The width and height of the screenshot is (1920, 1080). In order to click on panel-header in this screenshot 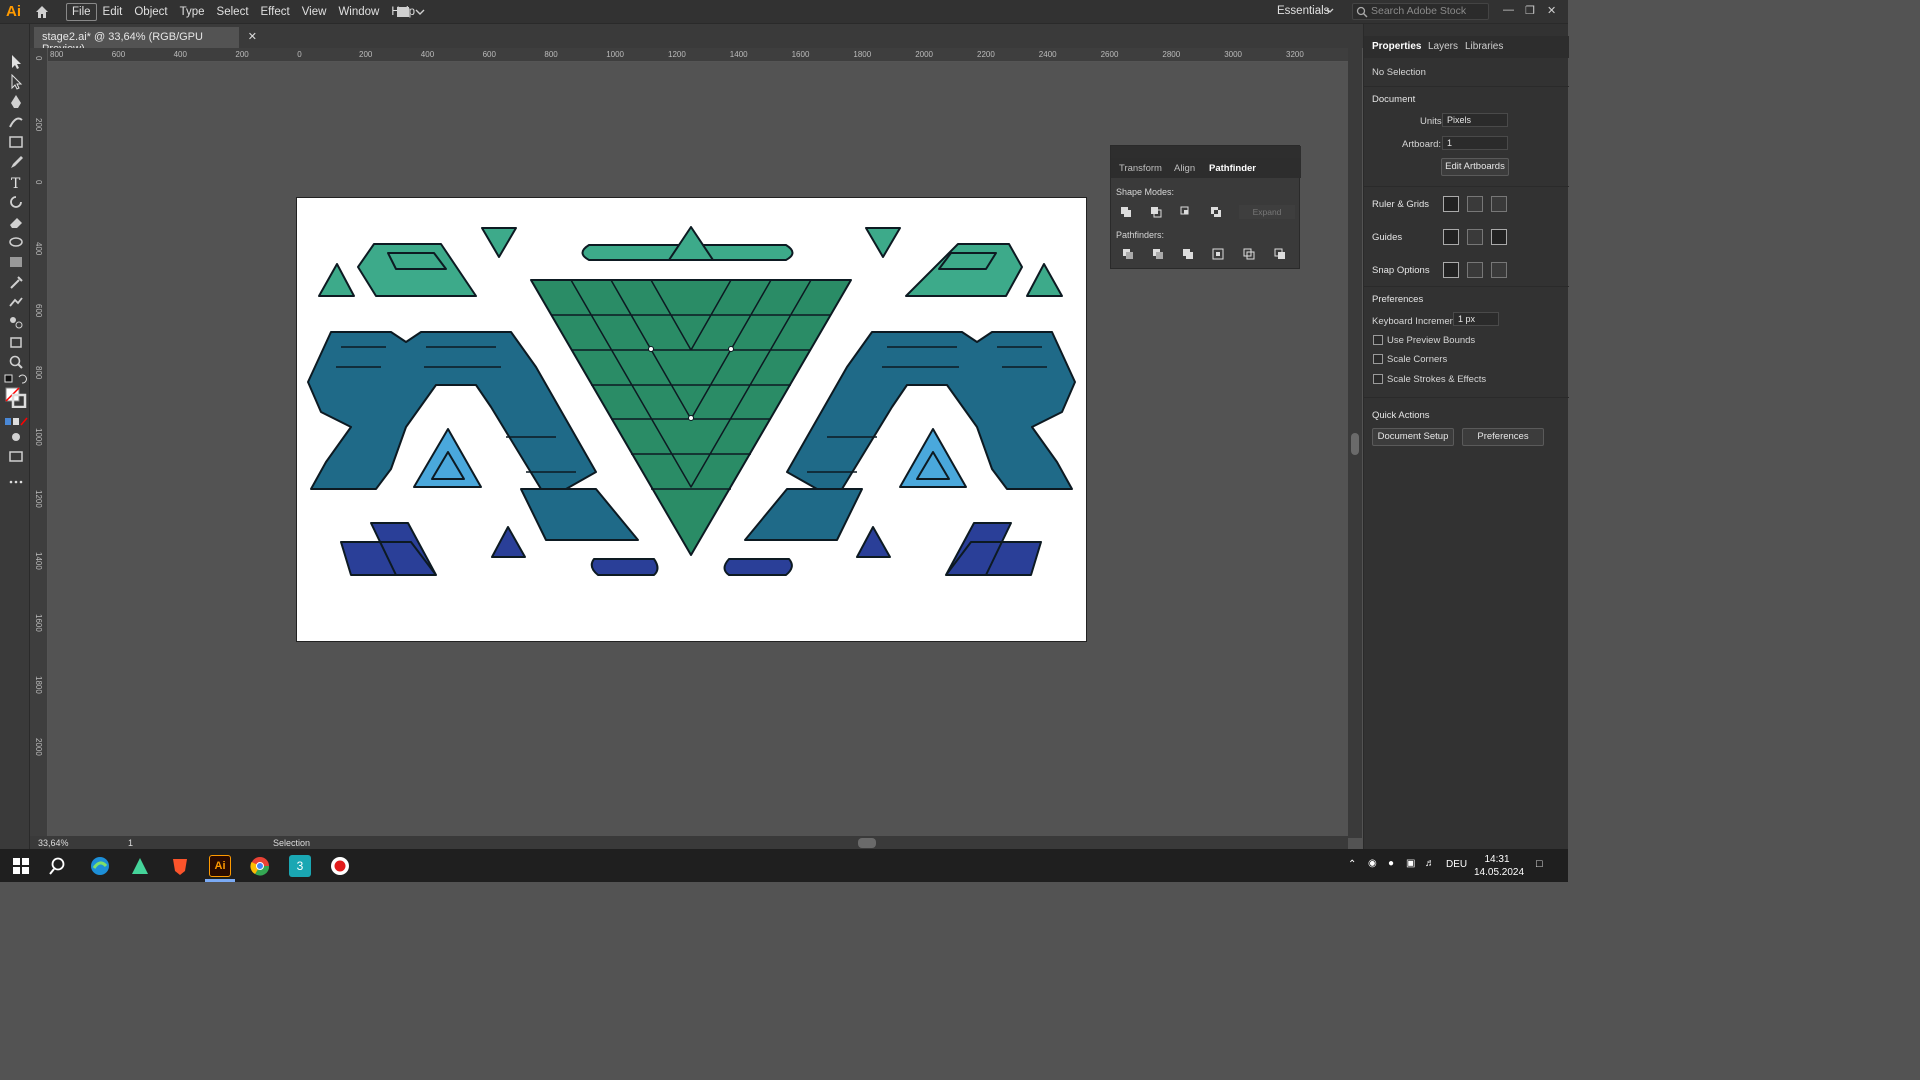, I will do `click(1206, 152)`.